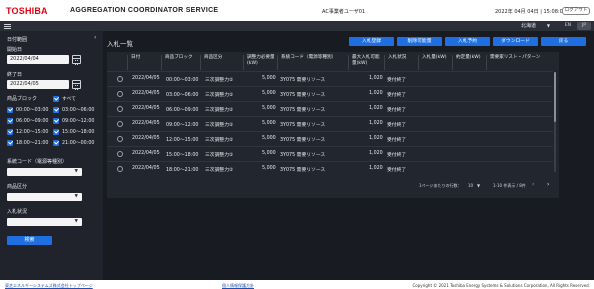  What do you see at coordinates (466, 62) in the screenshot?
I see `column-header: 約定量(kW)` at bounding box center [466, 62].